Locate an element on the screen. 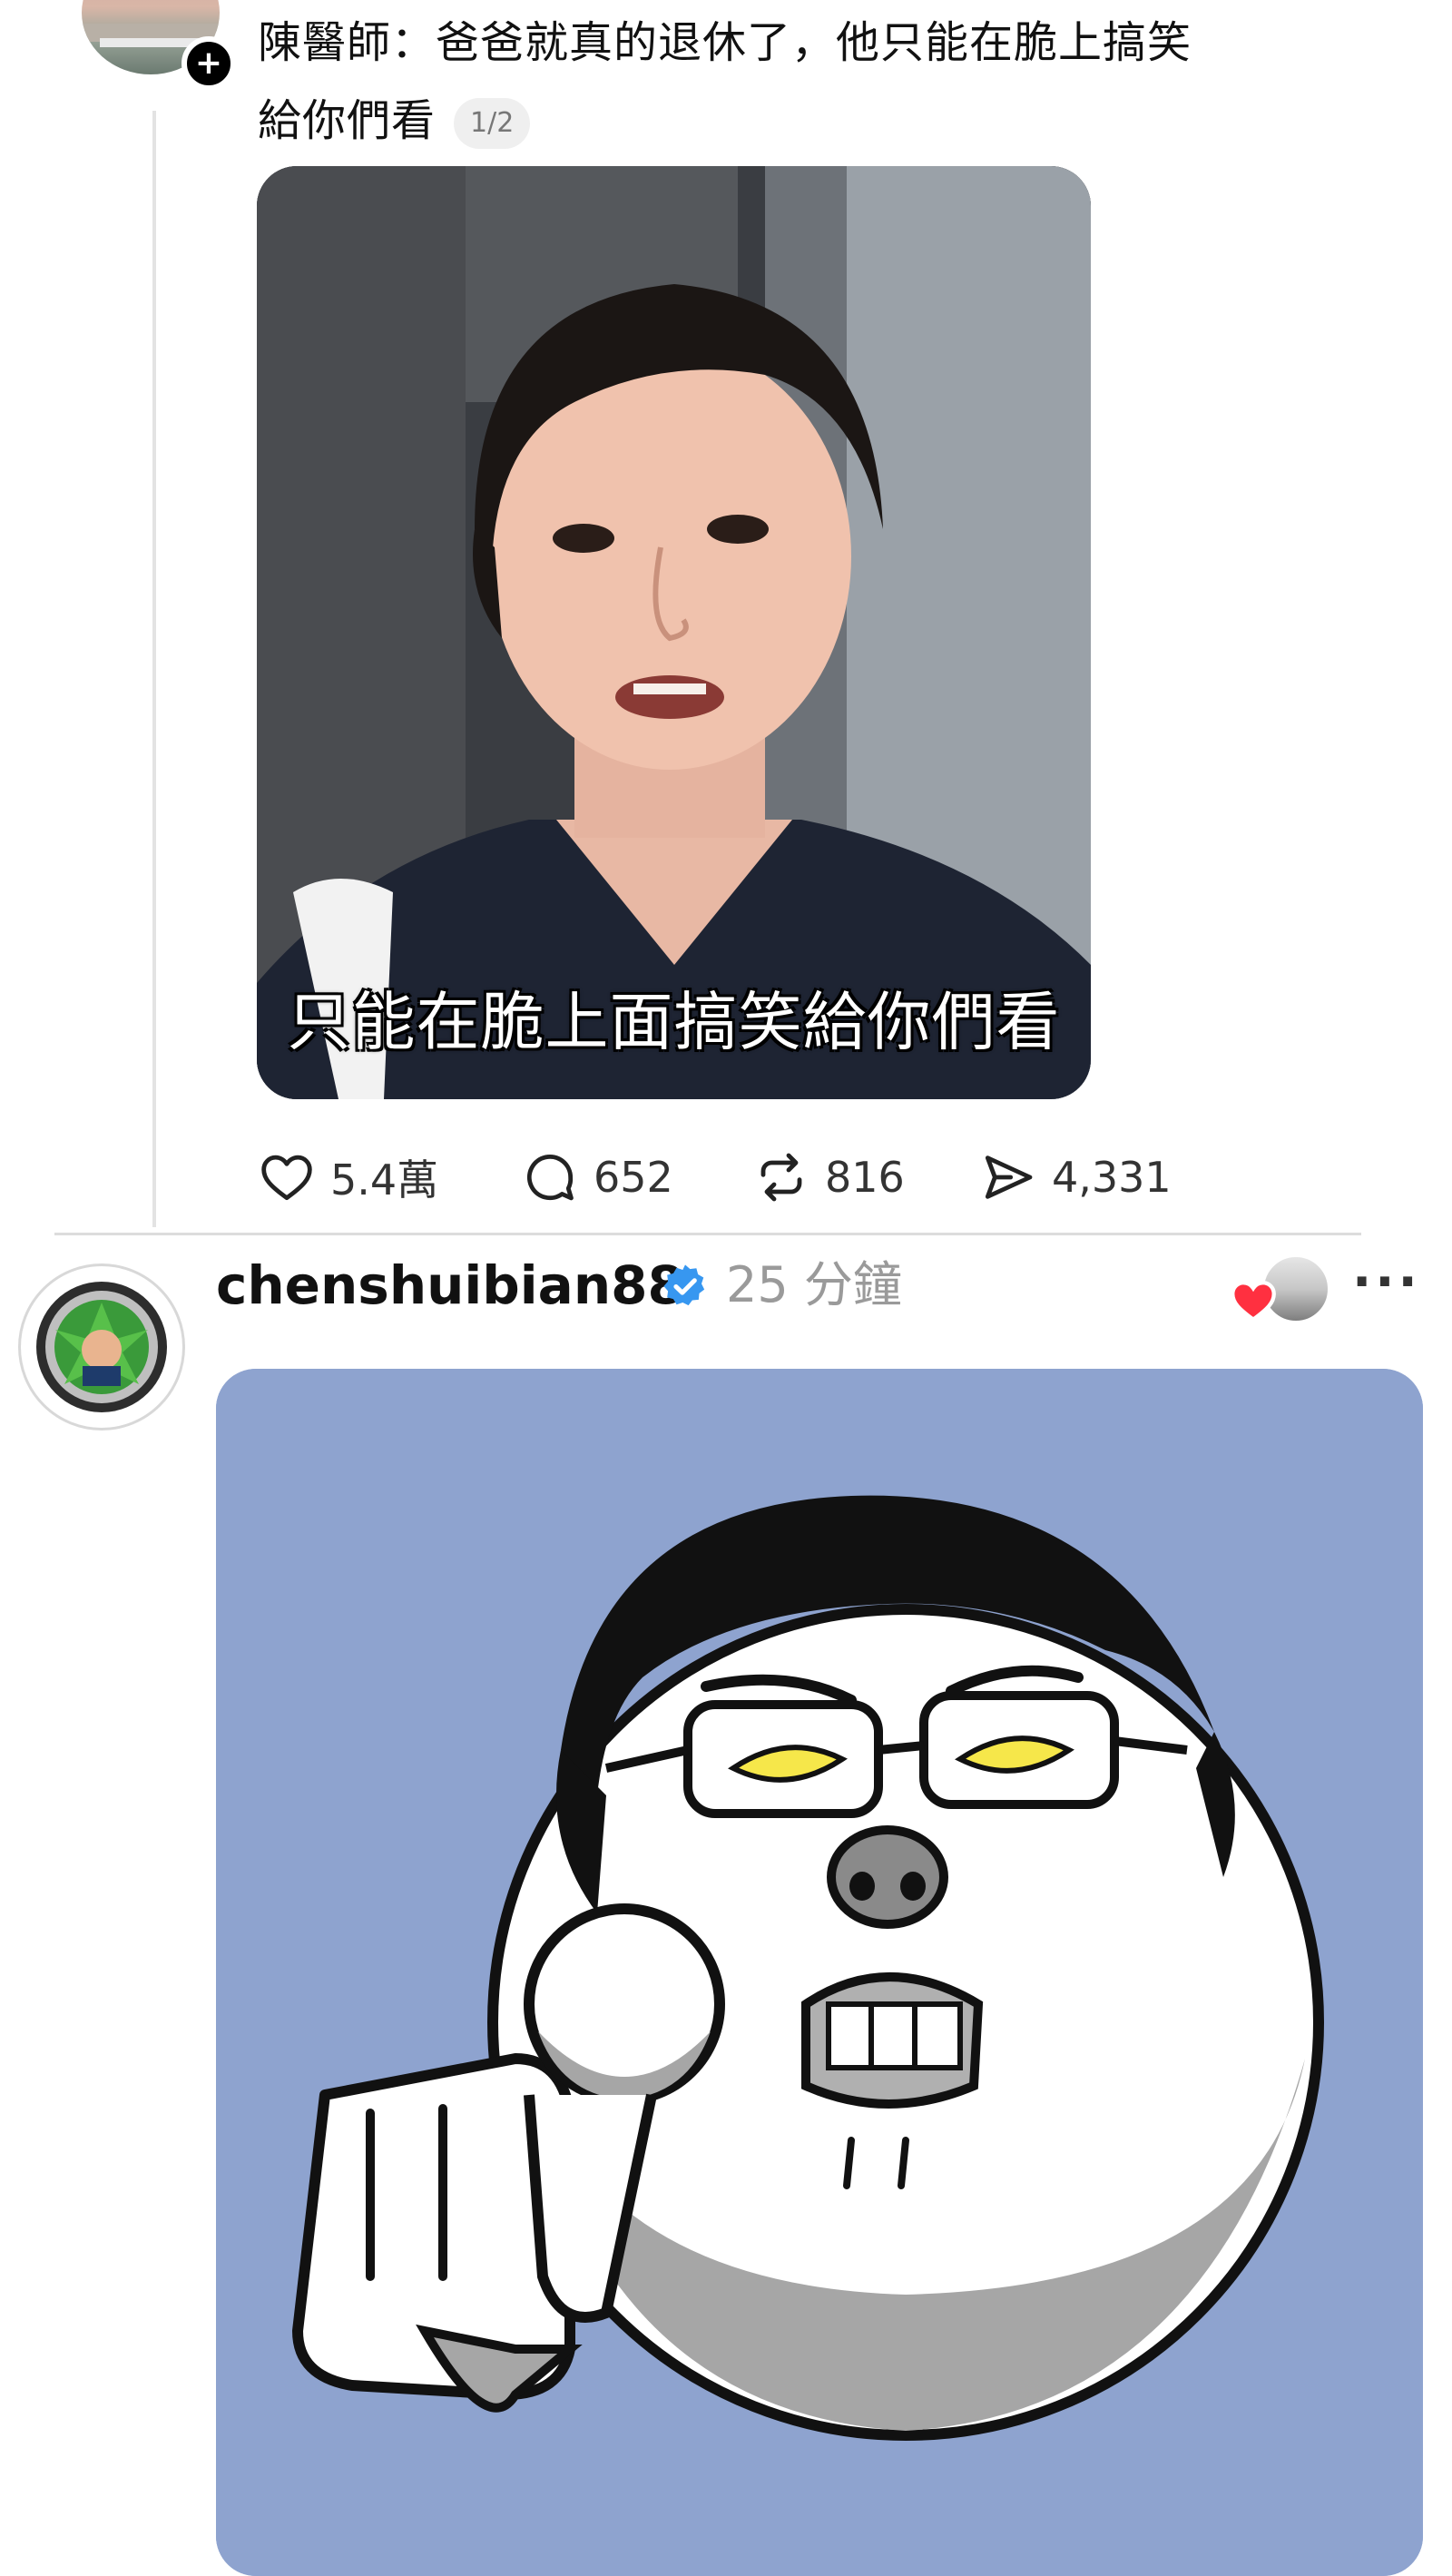  repost-count: 816 is located at coordinates (865, 1177).